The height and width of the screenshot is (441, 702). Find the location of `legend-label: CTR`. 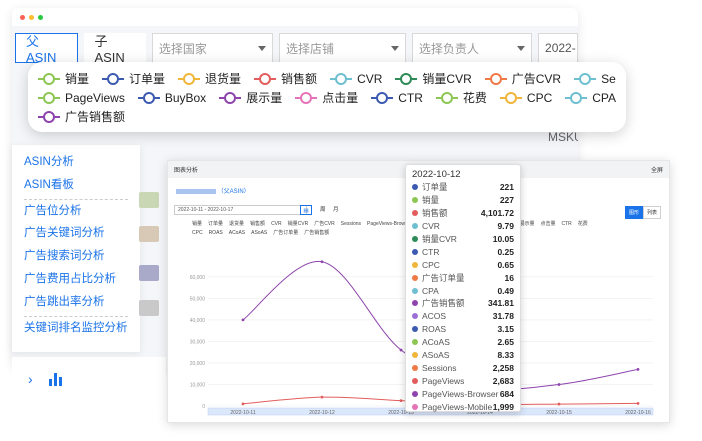

legend-label: CTR is located at coordinates (410, 97).